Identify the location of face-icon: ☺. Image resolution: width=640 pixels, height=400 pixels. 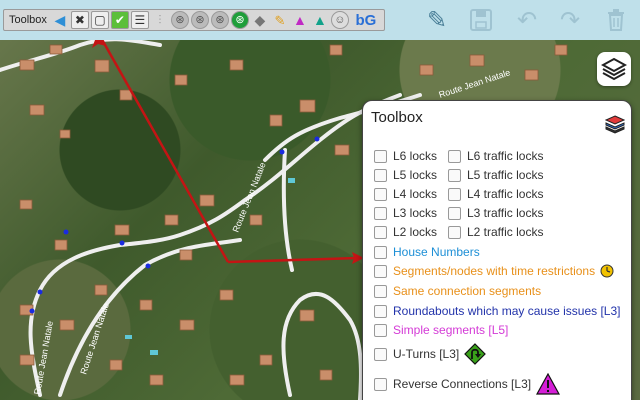
(339, 20).